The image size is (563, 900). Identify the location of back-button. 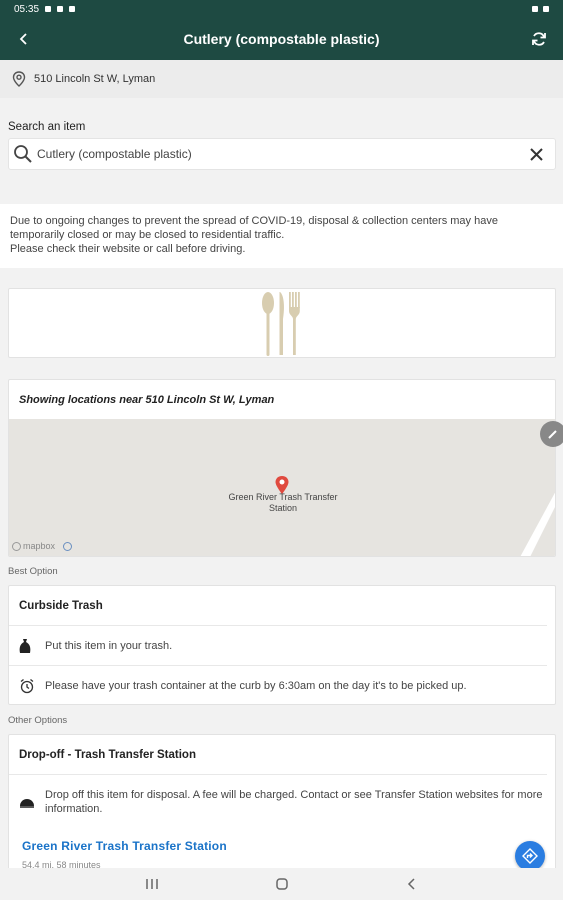
(24, 39).